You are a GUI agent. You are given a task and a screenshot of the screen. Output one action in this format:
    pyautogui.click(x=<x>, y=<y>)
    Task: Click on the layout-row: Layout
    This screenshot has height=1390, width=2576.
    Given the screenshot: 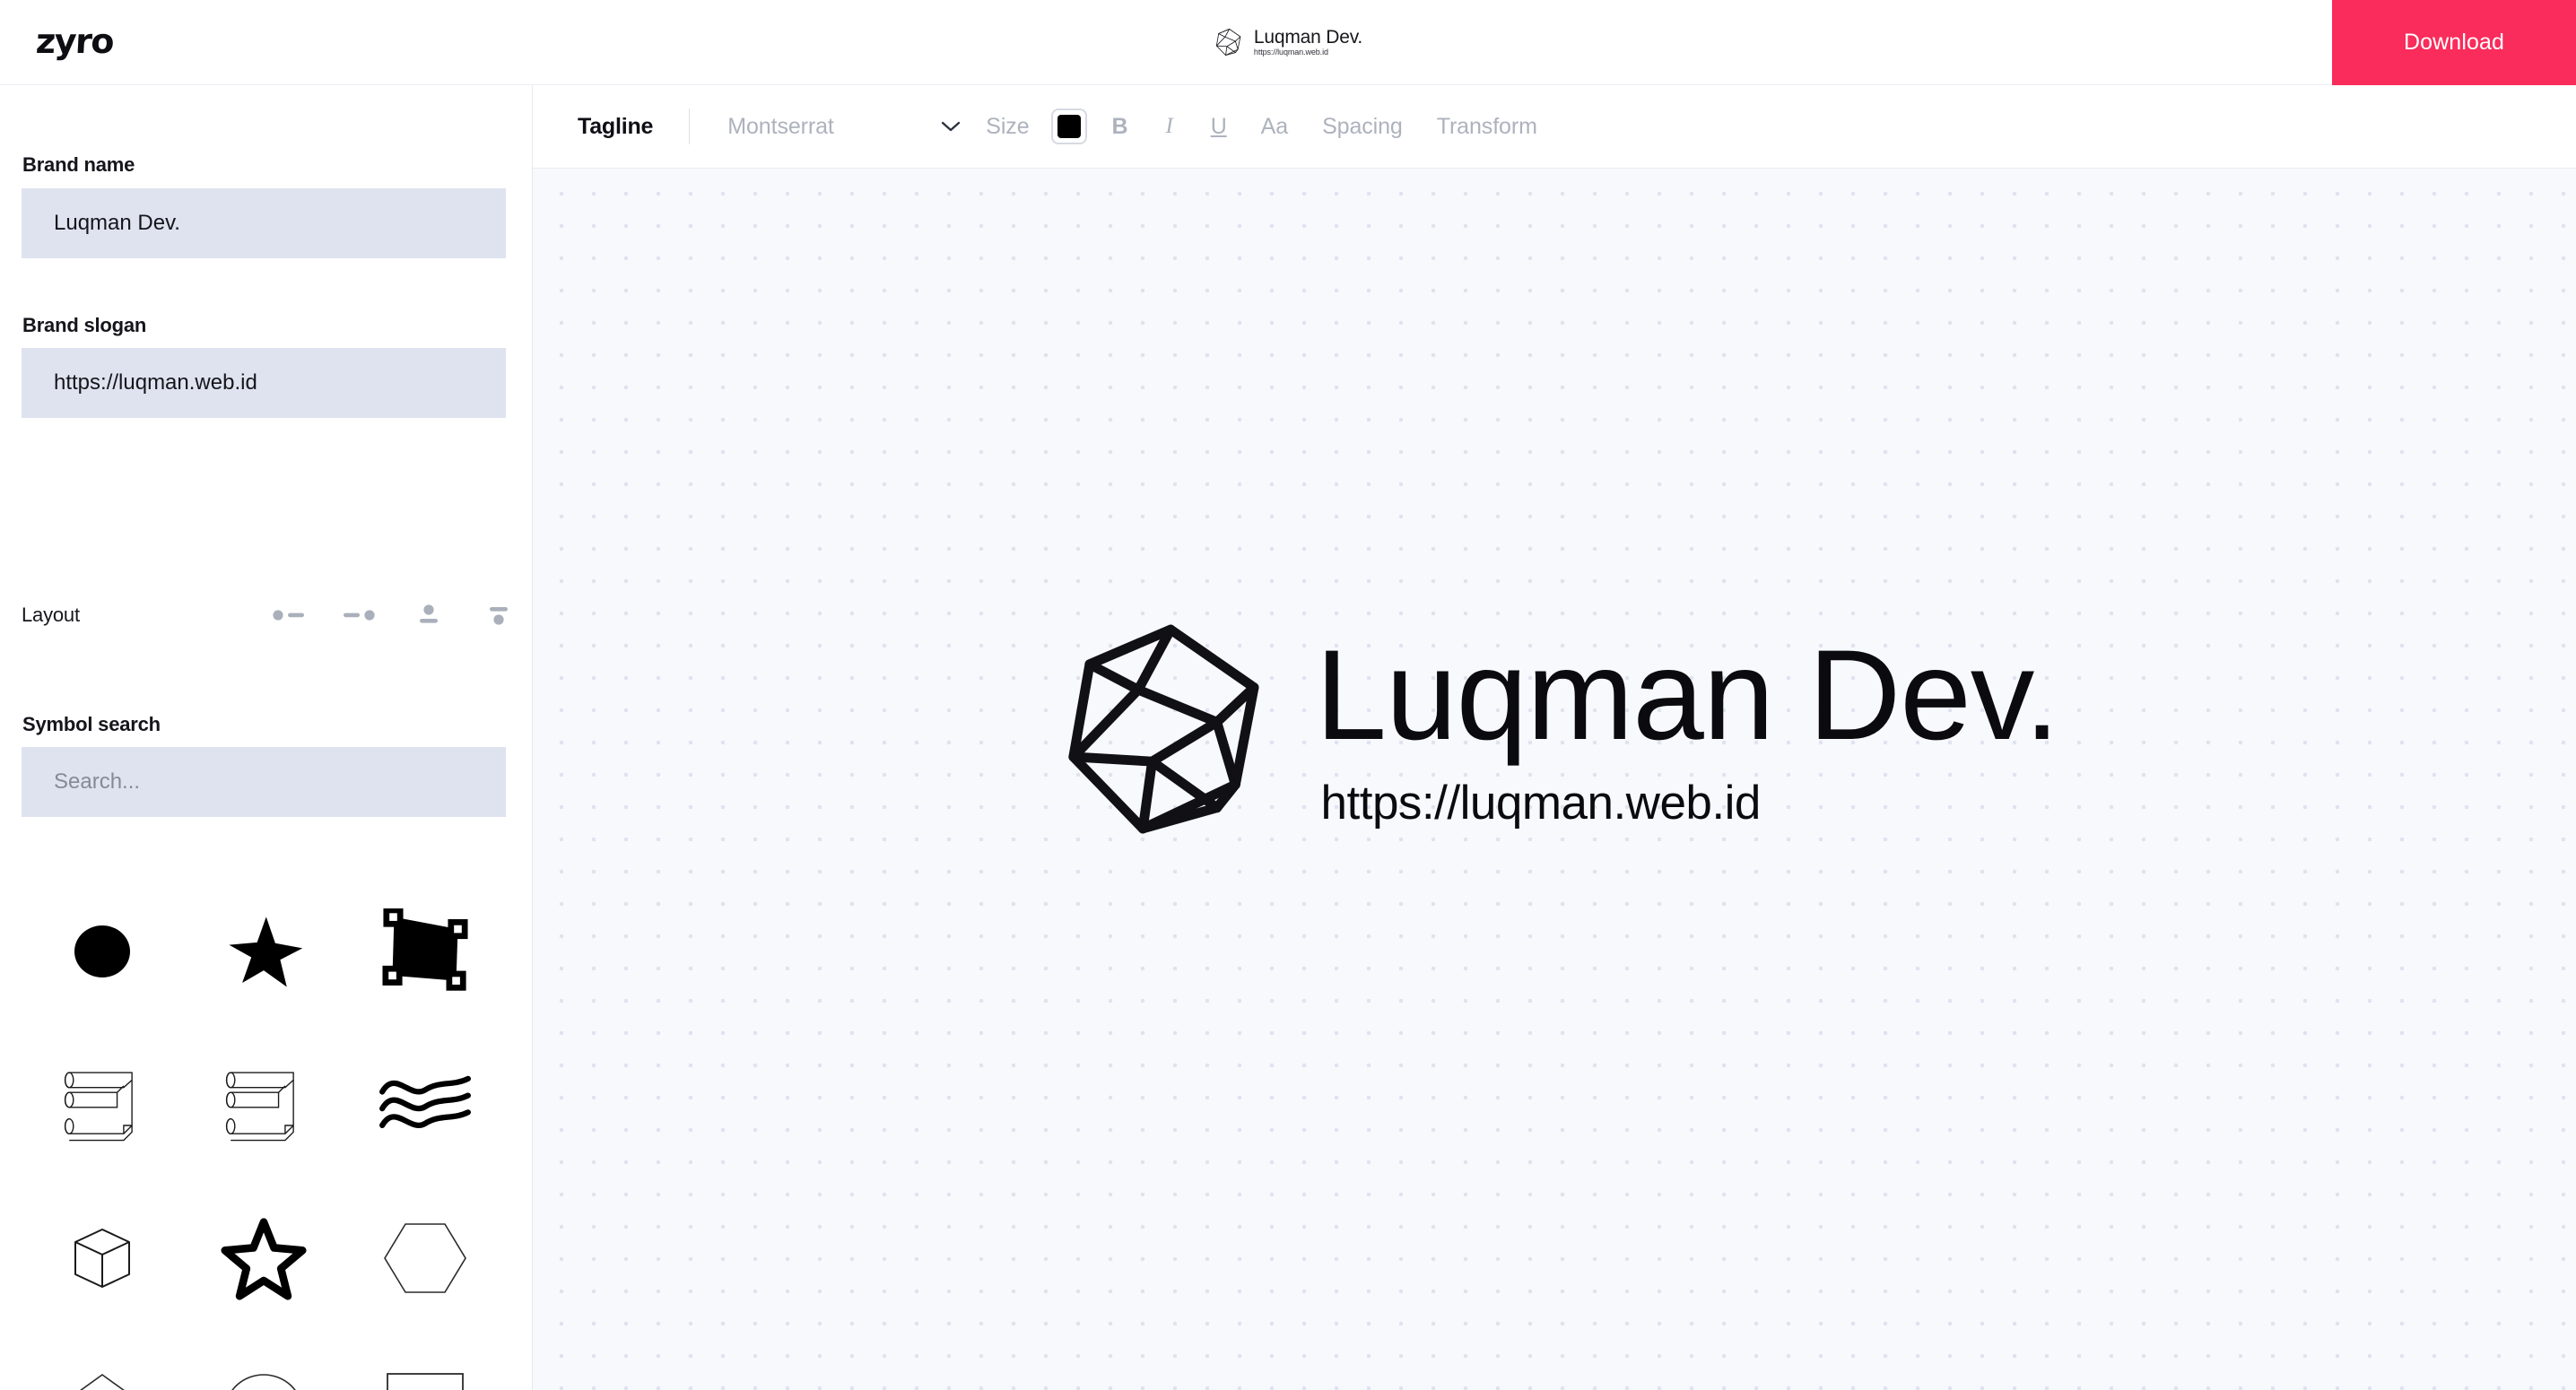 What is the action you would take?
    pyautogui.click(x=265, y=615)
    